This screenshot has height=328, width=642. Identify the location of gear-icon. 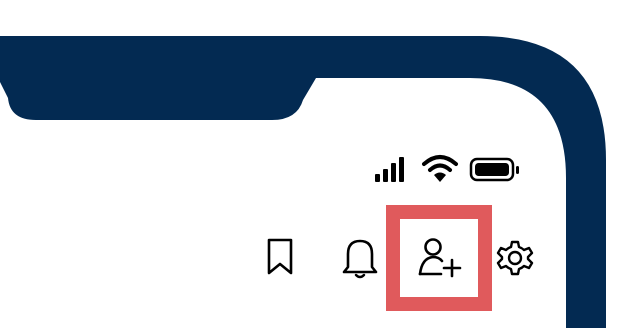
(515, 258).